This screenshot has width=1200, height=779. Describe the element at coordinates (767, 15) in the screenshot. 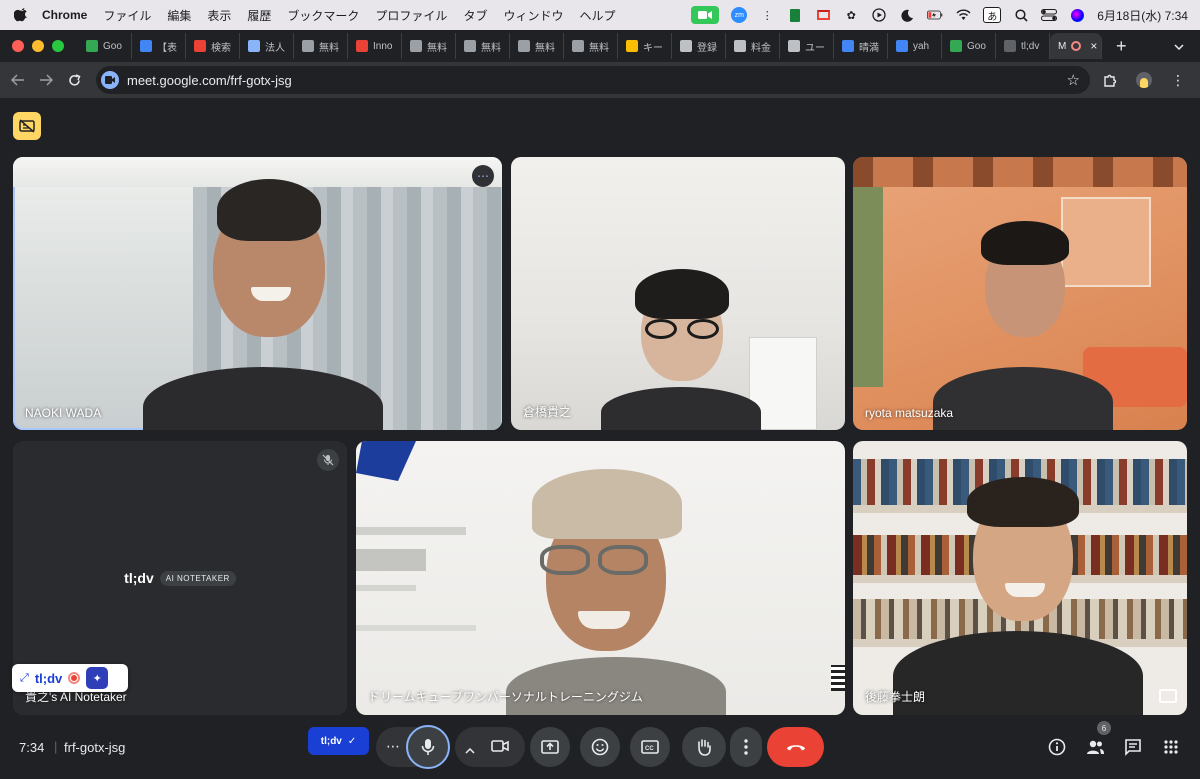

I see `vertical-dots-icon: ⋮` at that location.